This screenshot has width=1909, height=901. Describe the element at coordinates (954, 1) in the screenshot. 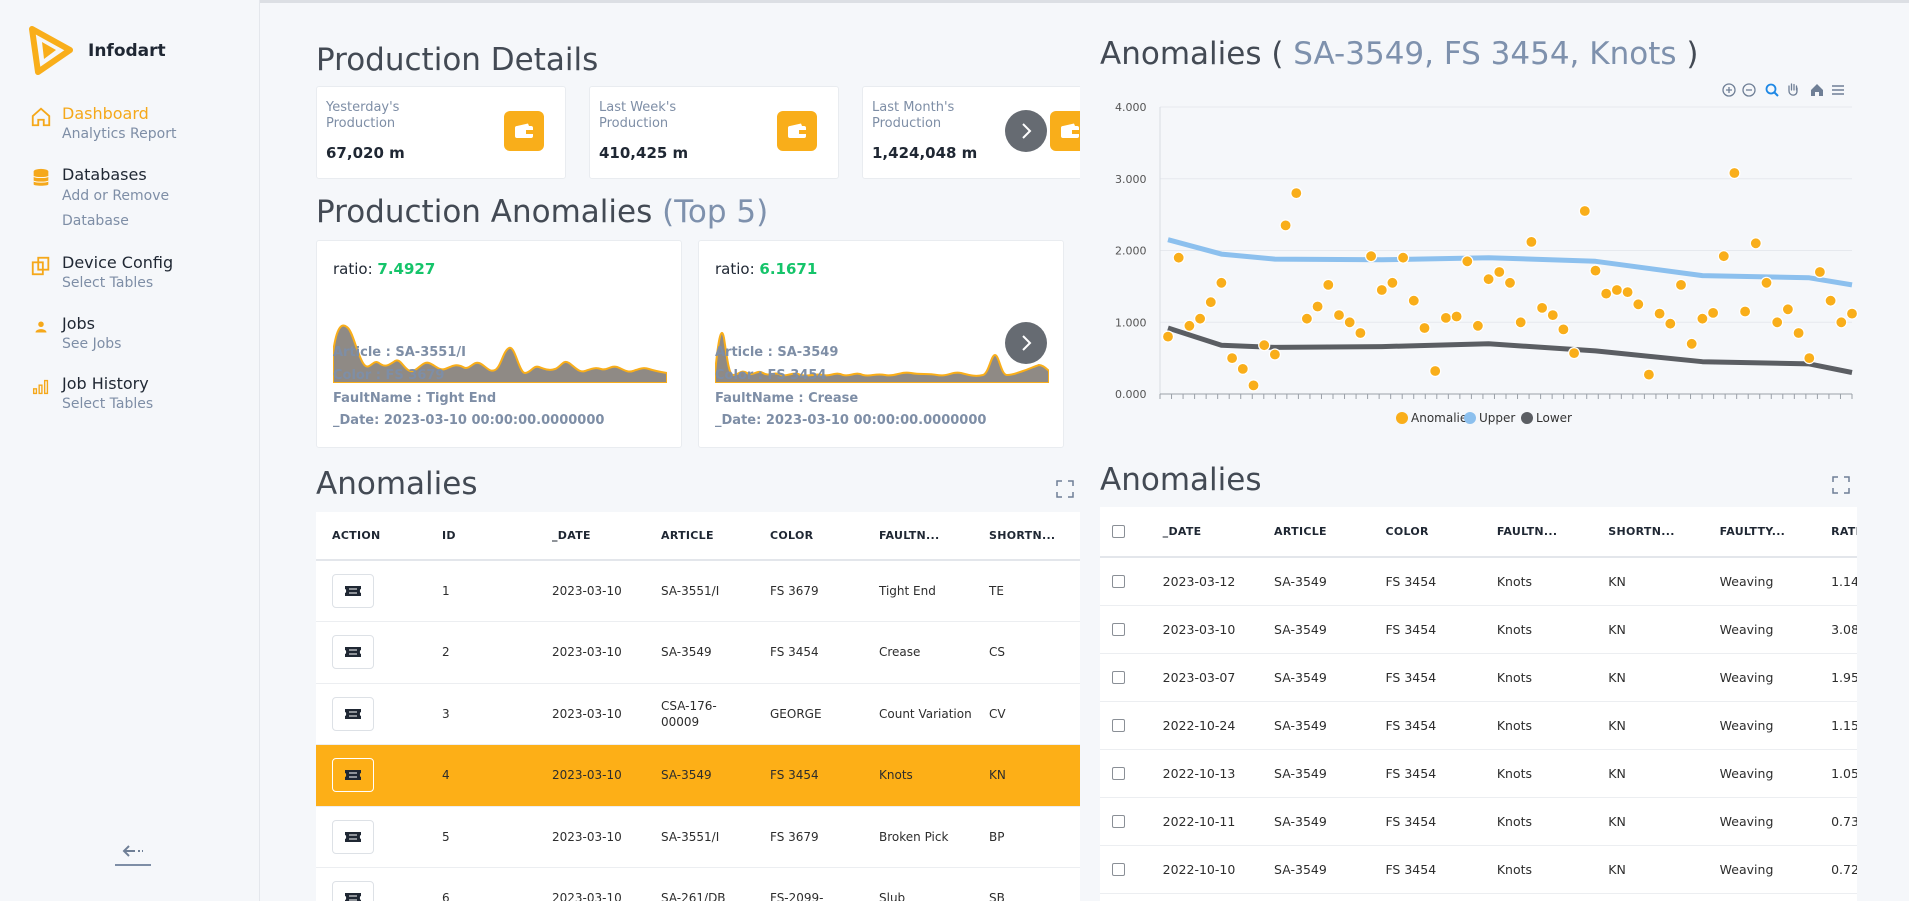

I see `top-border` at that location.